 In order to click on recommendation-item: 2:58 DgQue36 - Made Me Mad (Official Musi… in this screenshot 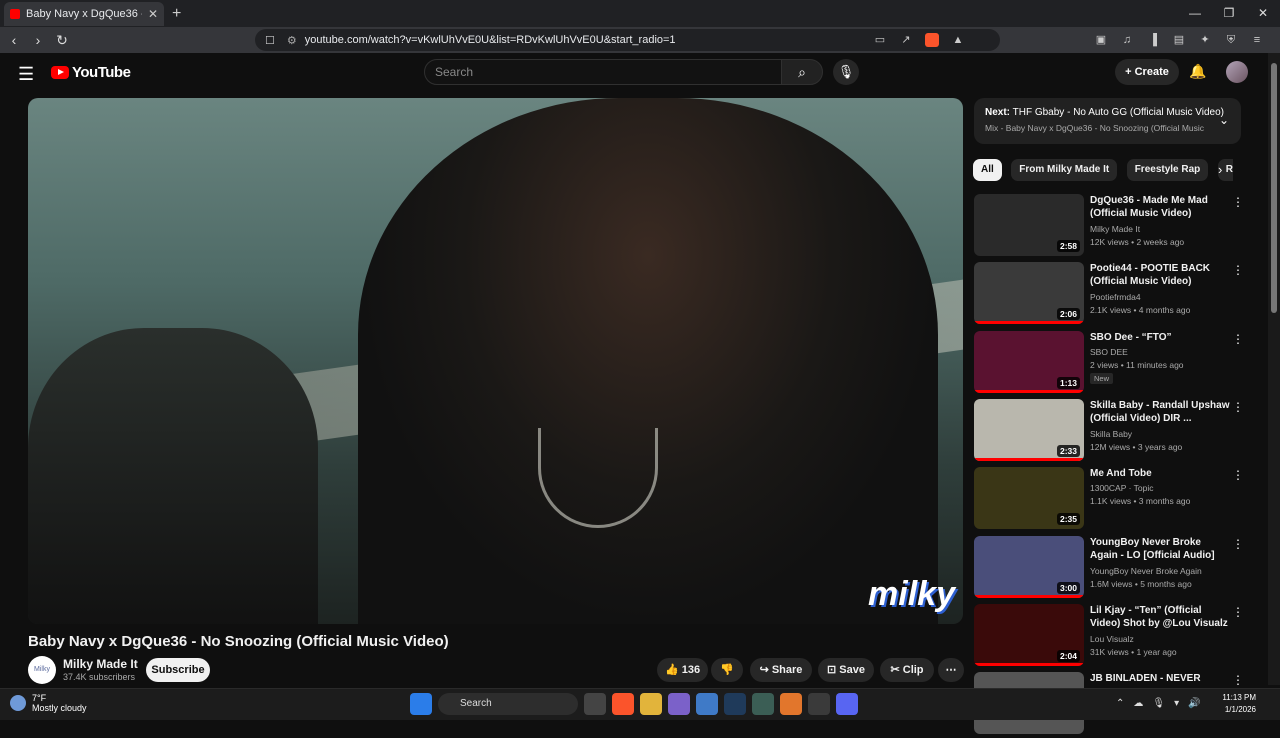, I will do `click(1109, 227)`.